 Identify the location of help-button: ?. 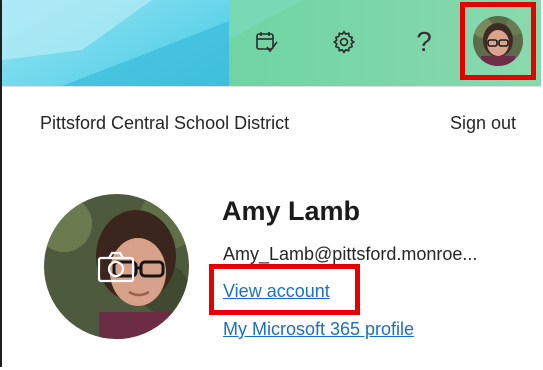
(424, 42).